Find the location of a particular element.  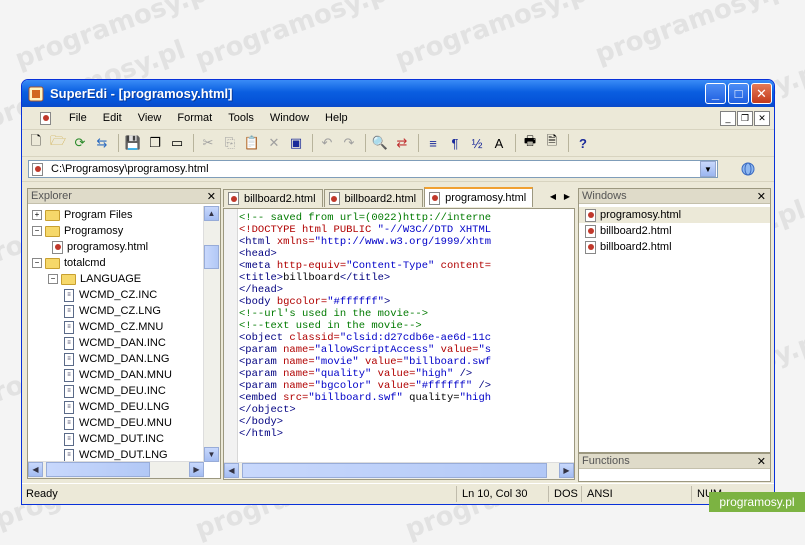

explorer-horizontal-scrollbar: ◀ ▶ is located at coordinates (116, 469).